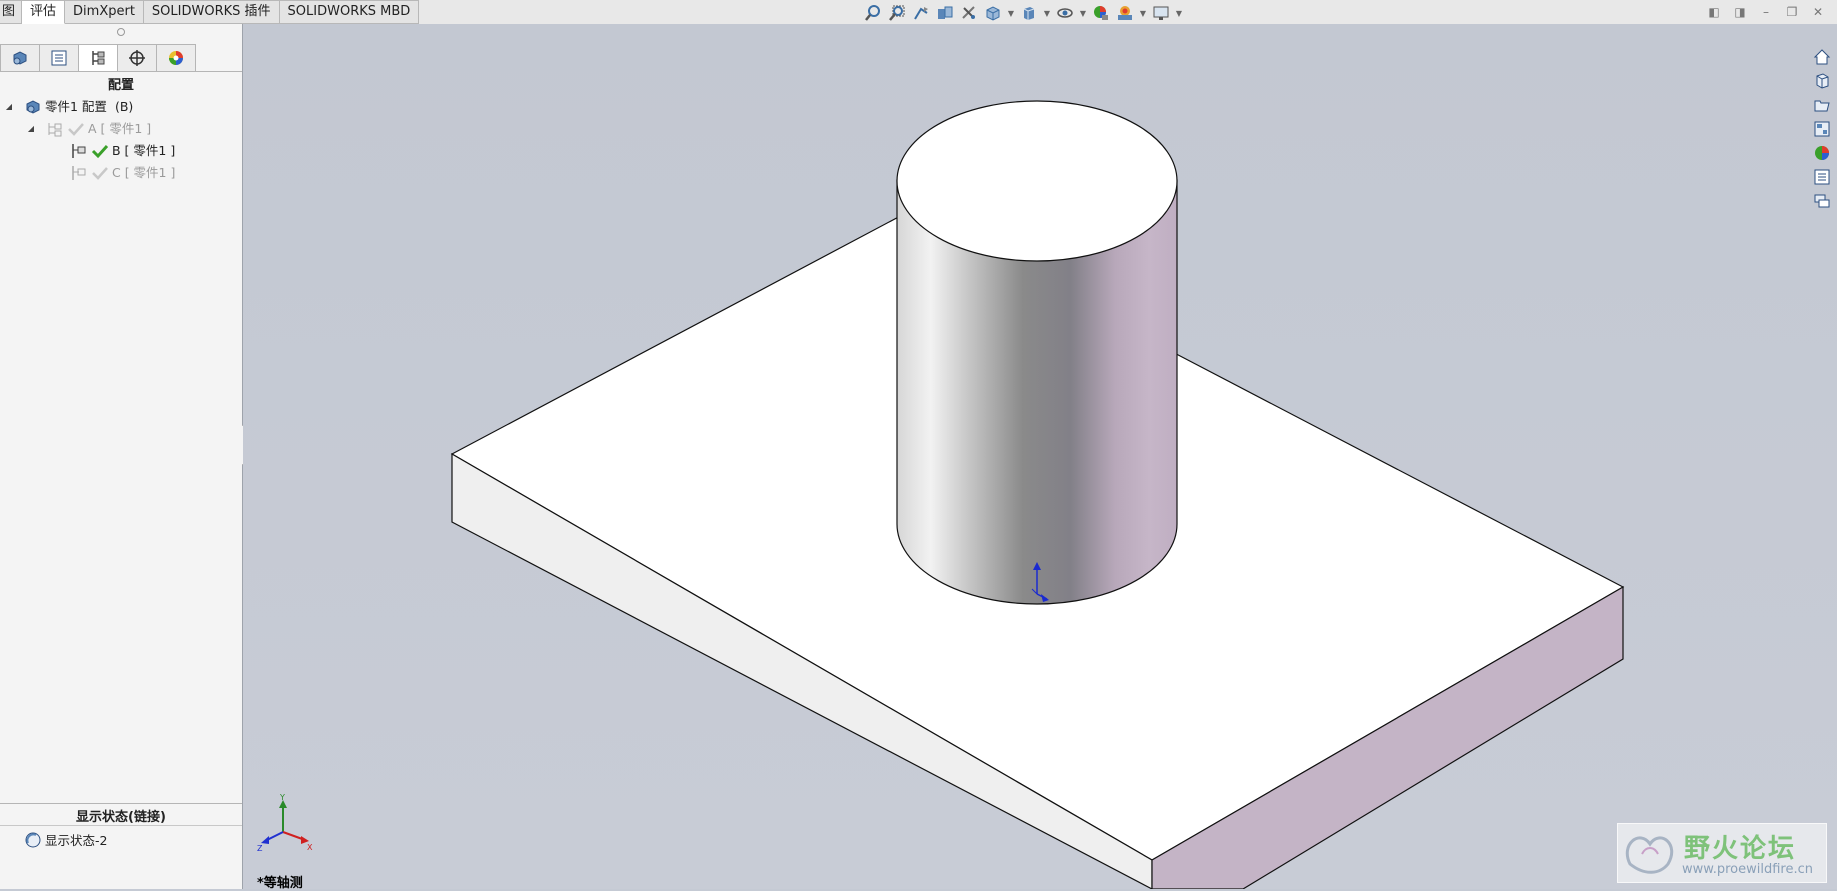  What do you see at coordinates (124, 106) in the screenshot?
I see `tree-root-suffix: (B)` at bounding box center [124, 106].